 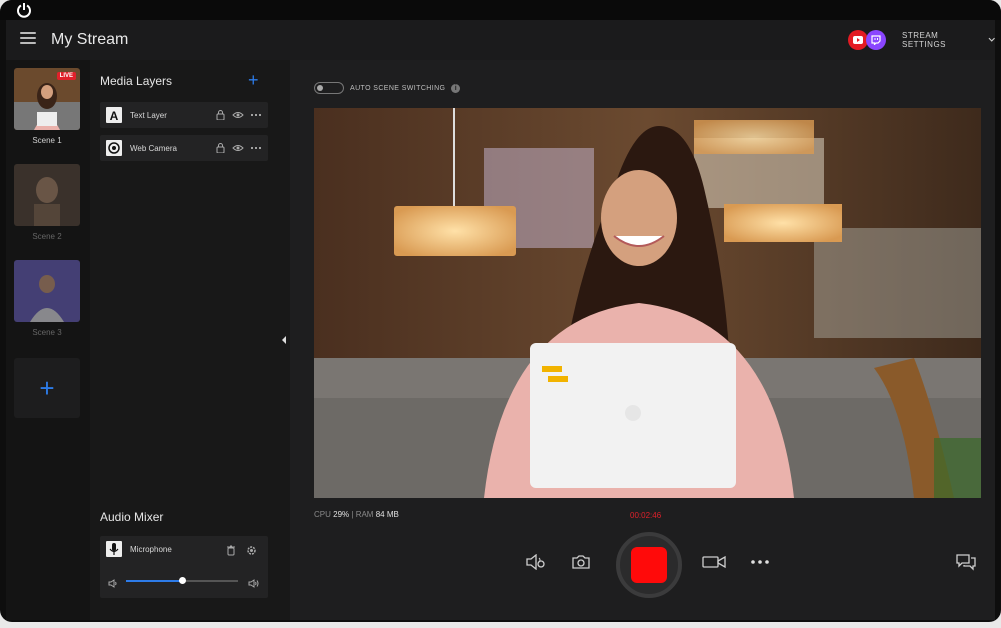 I want to click on scene-label: Scene 1, so click(x=47, y=140).